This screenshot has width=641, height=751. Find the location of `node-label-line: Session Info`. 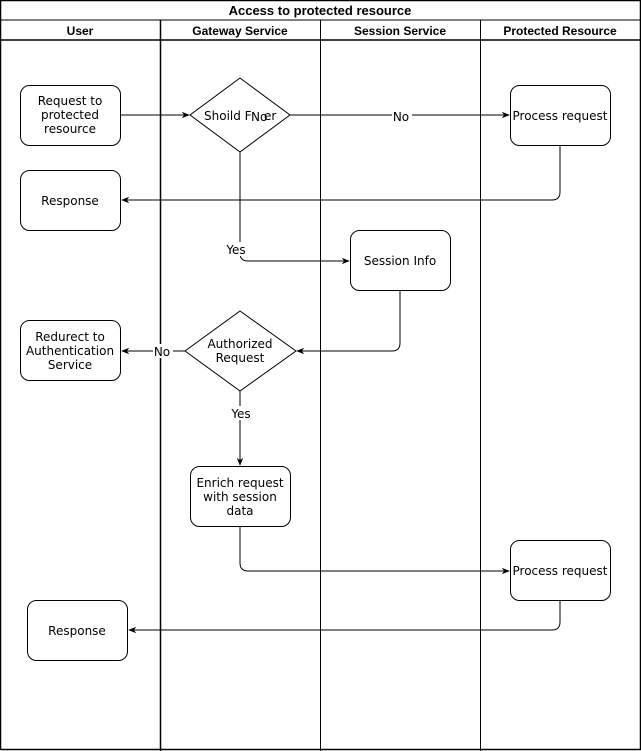

node-label-line: Session Info is located at coordinates (400, 261).